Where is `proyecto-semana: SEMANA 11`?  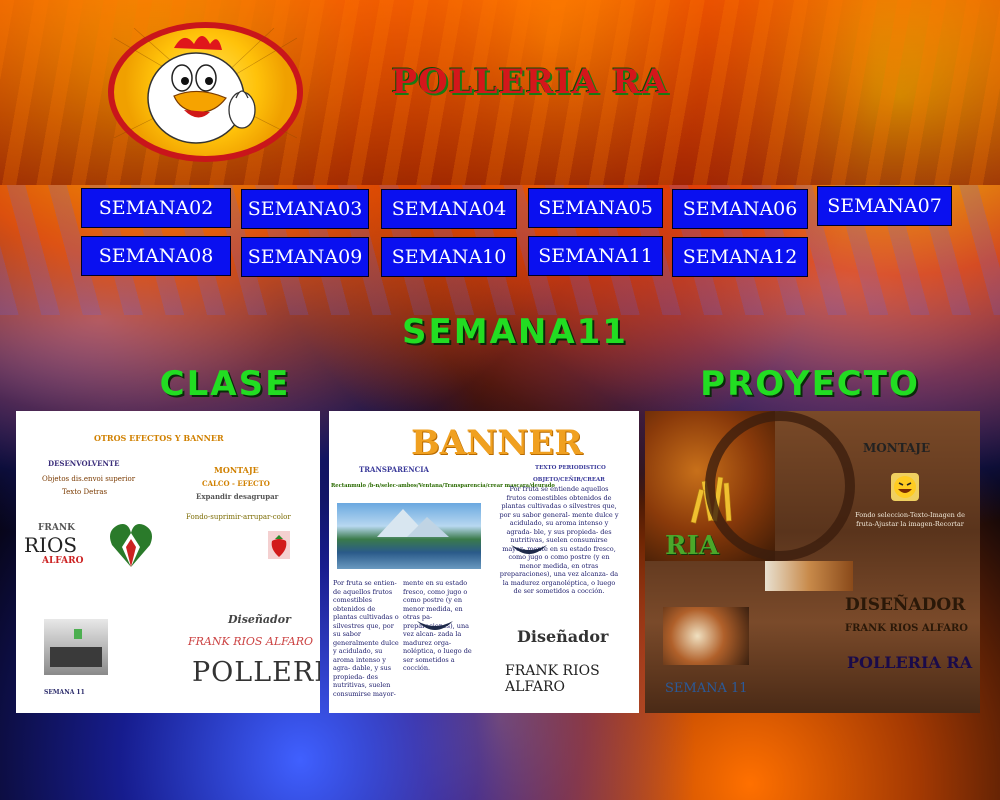 proyecto-semana: SEMANA 11 is located at coordinates (706, 688).